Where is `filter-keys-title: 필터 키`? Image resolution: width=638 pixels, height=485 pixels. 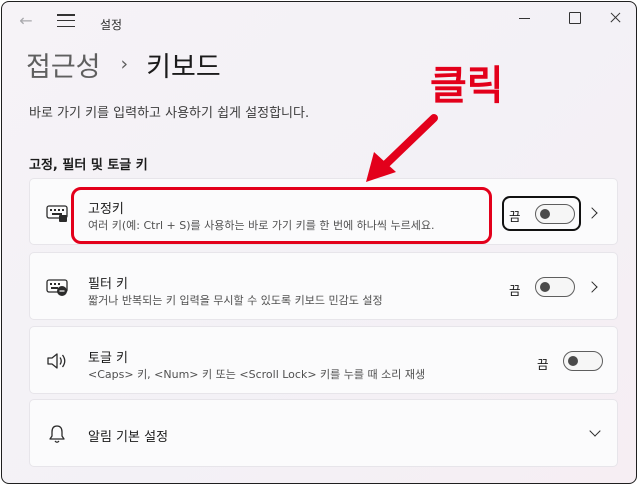
filter-keys-title: 필터 키 is located at coordinates (108, 284).